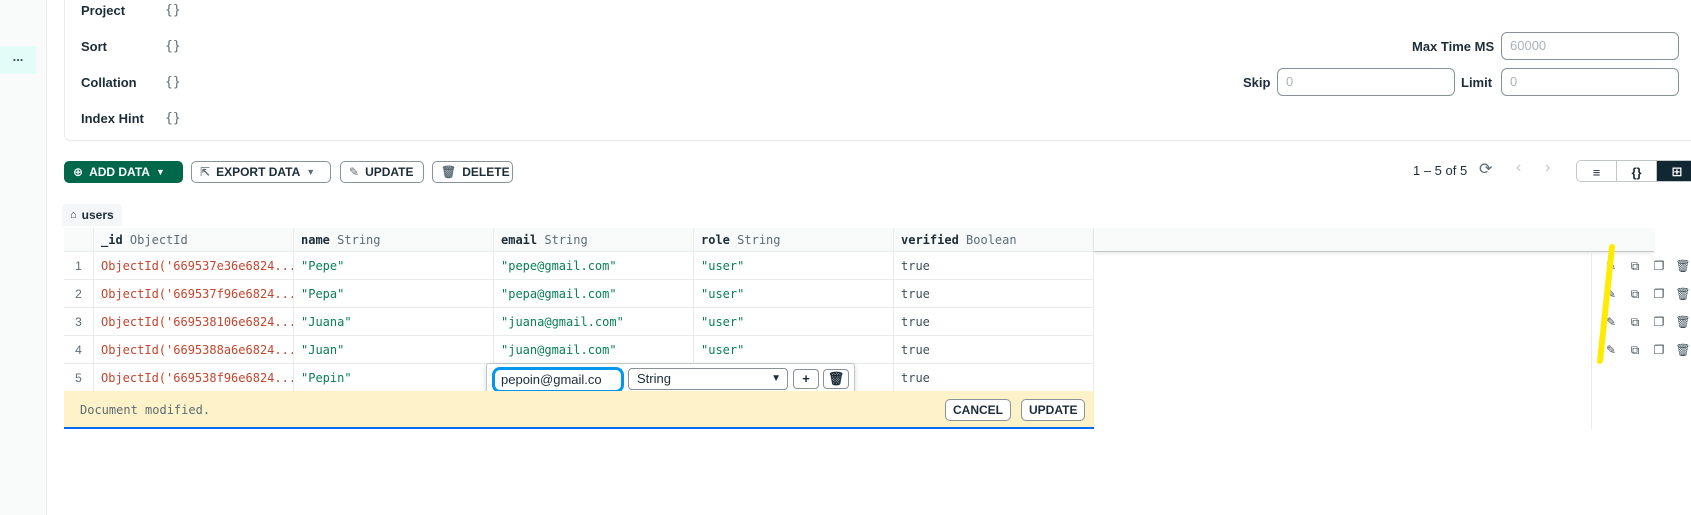 This screenshot has height=515, width=1691. I want to click on breadcrumb: ⌂ users, so click(92, 215).